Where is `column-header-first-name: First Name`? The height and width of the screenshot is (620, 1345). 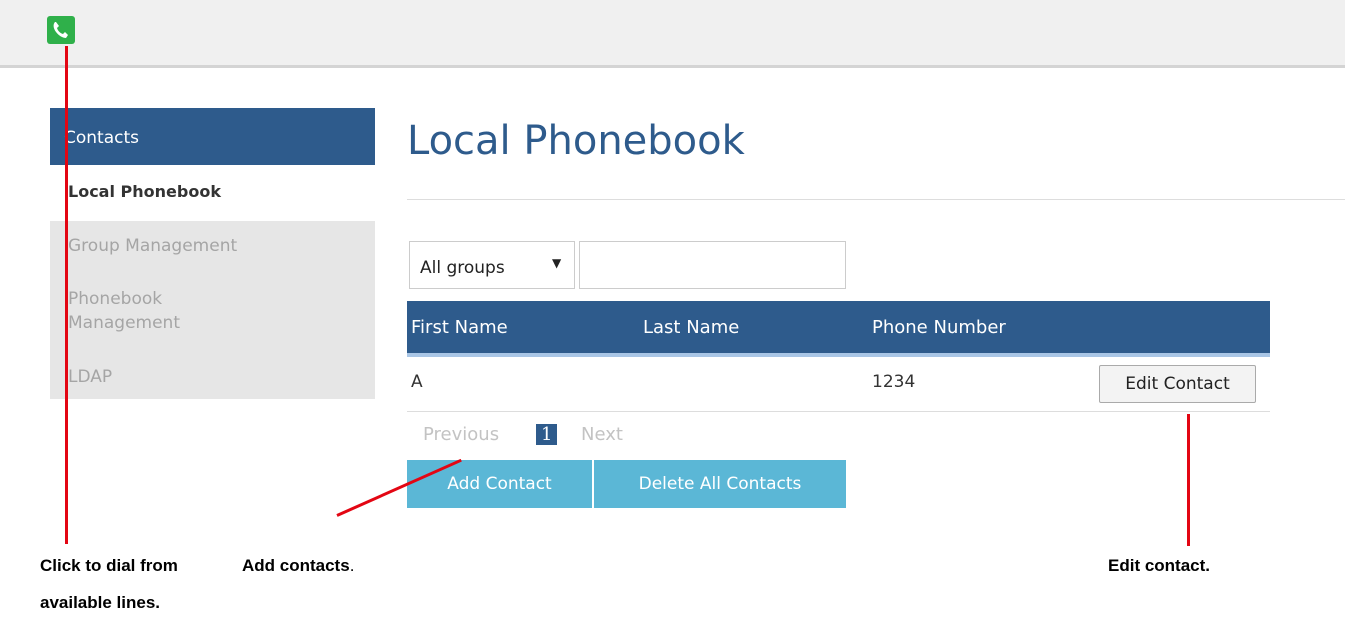 column-header-first-name: First Name is located at coordinates (459, 327).